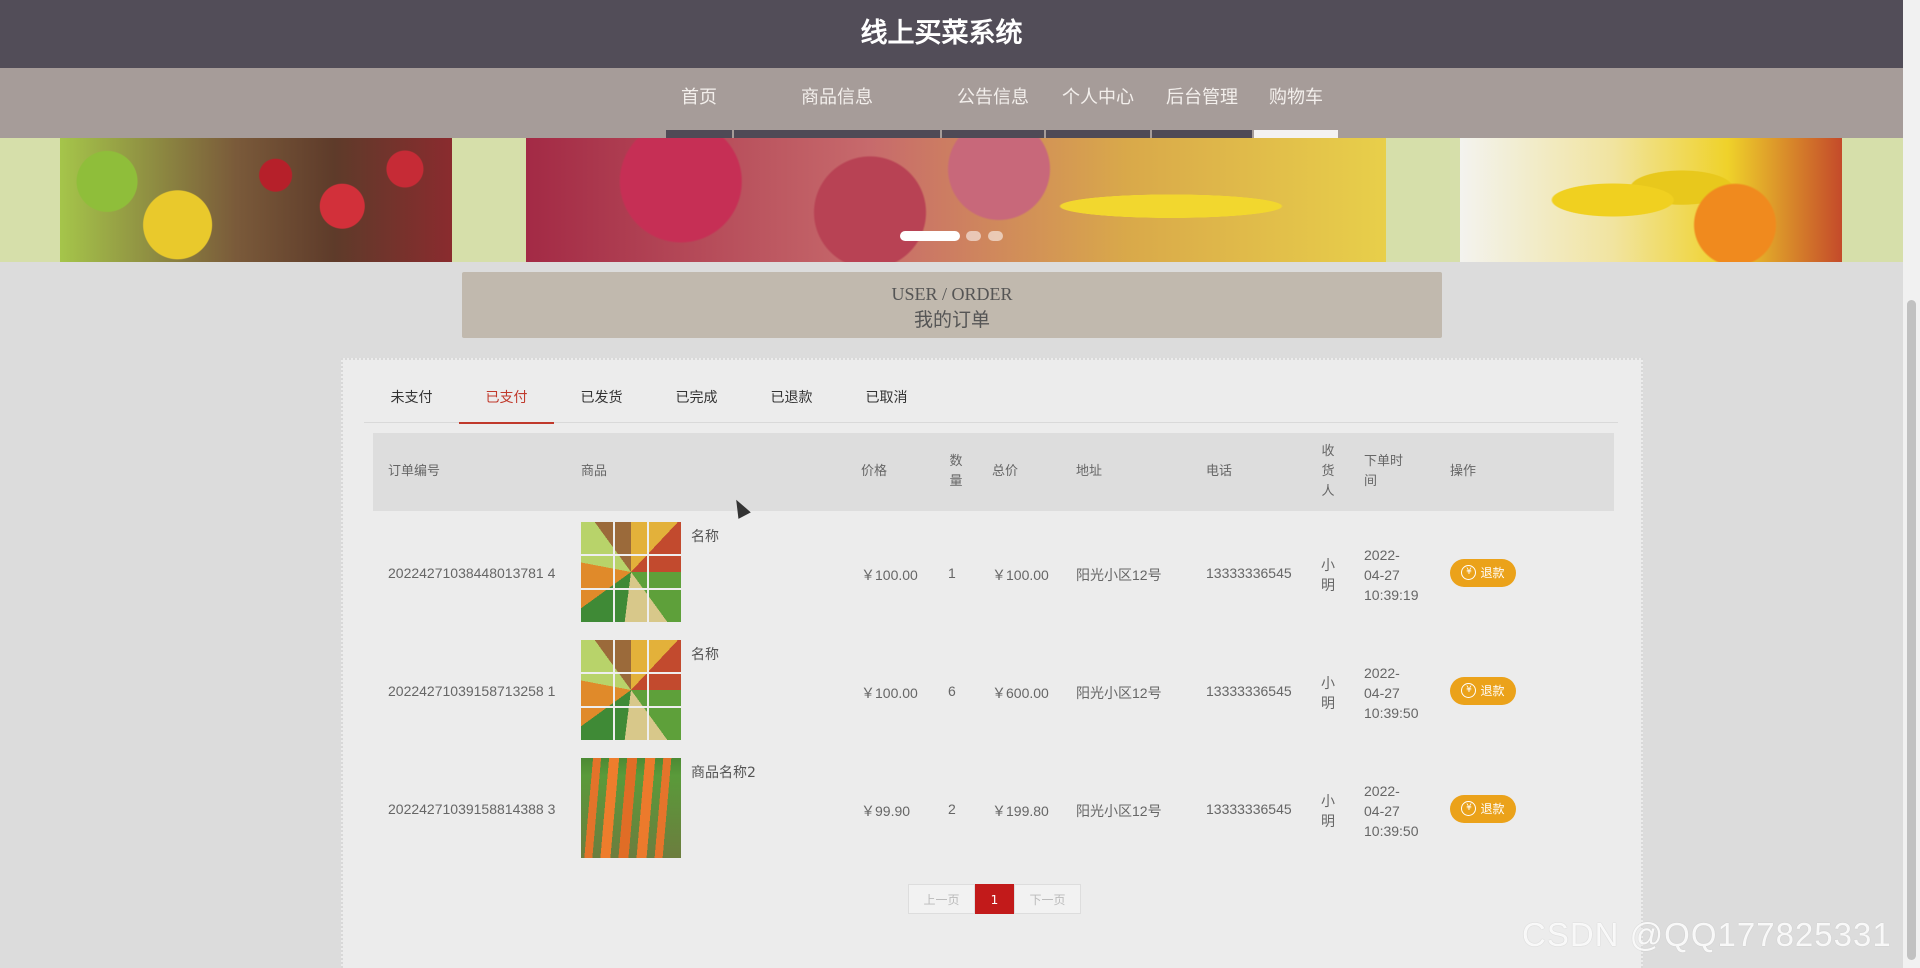 The height and width of the screenshot is (968, 1920). Describe the element at coordinates (1296, 97) in the screenshot. I see `nav-label: 购物车` at that location.